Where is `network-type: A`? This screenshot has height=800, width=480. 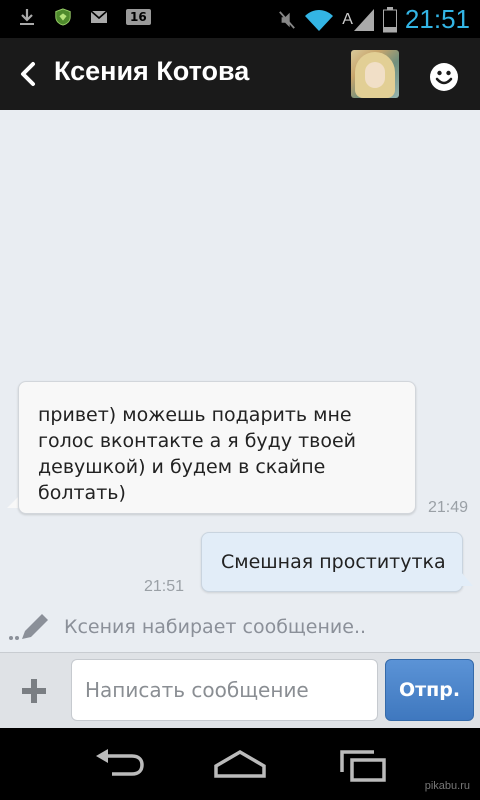
network-type: A is located at coordinates (347, 19).